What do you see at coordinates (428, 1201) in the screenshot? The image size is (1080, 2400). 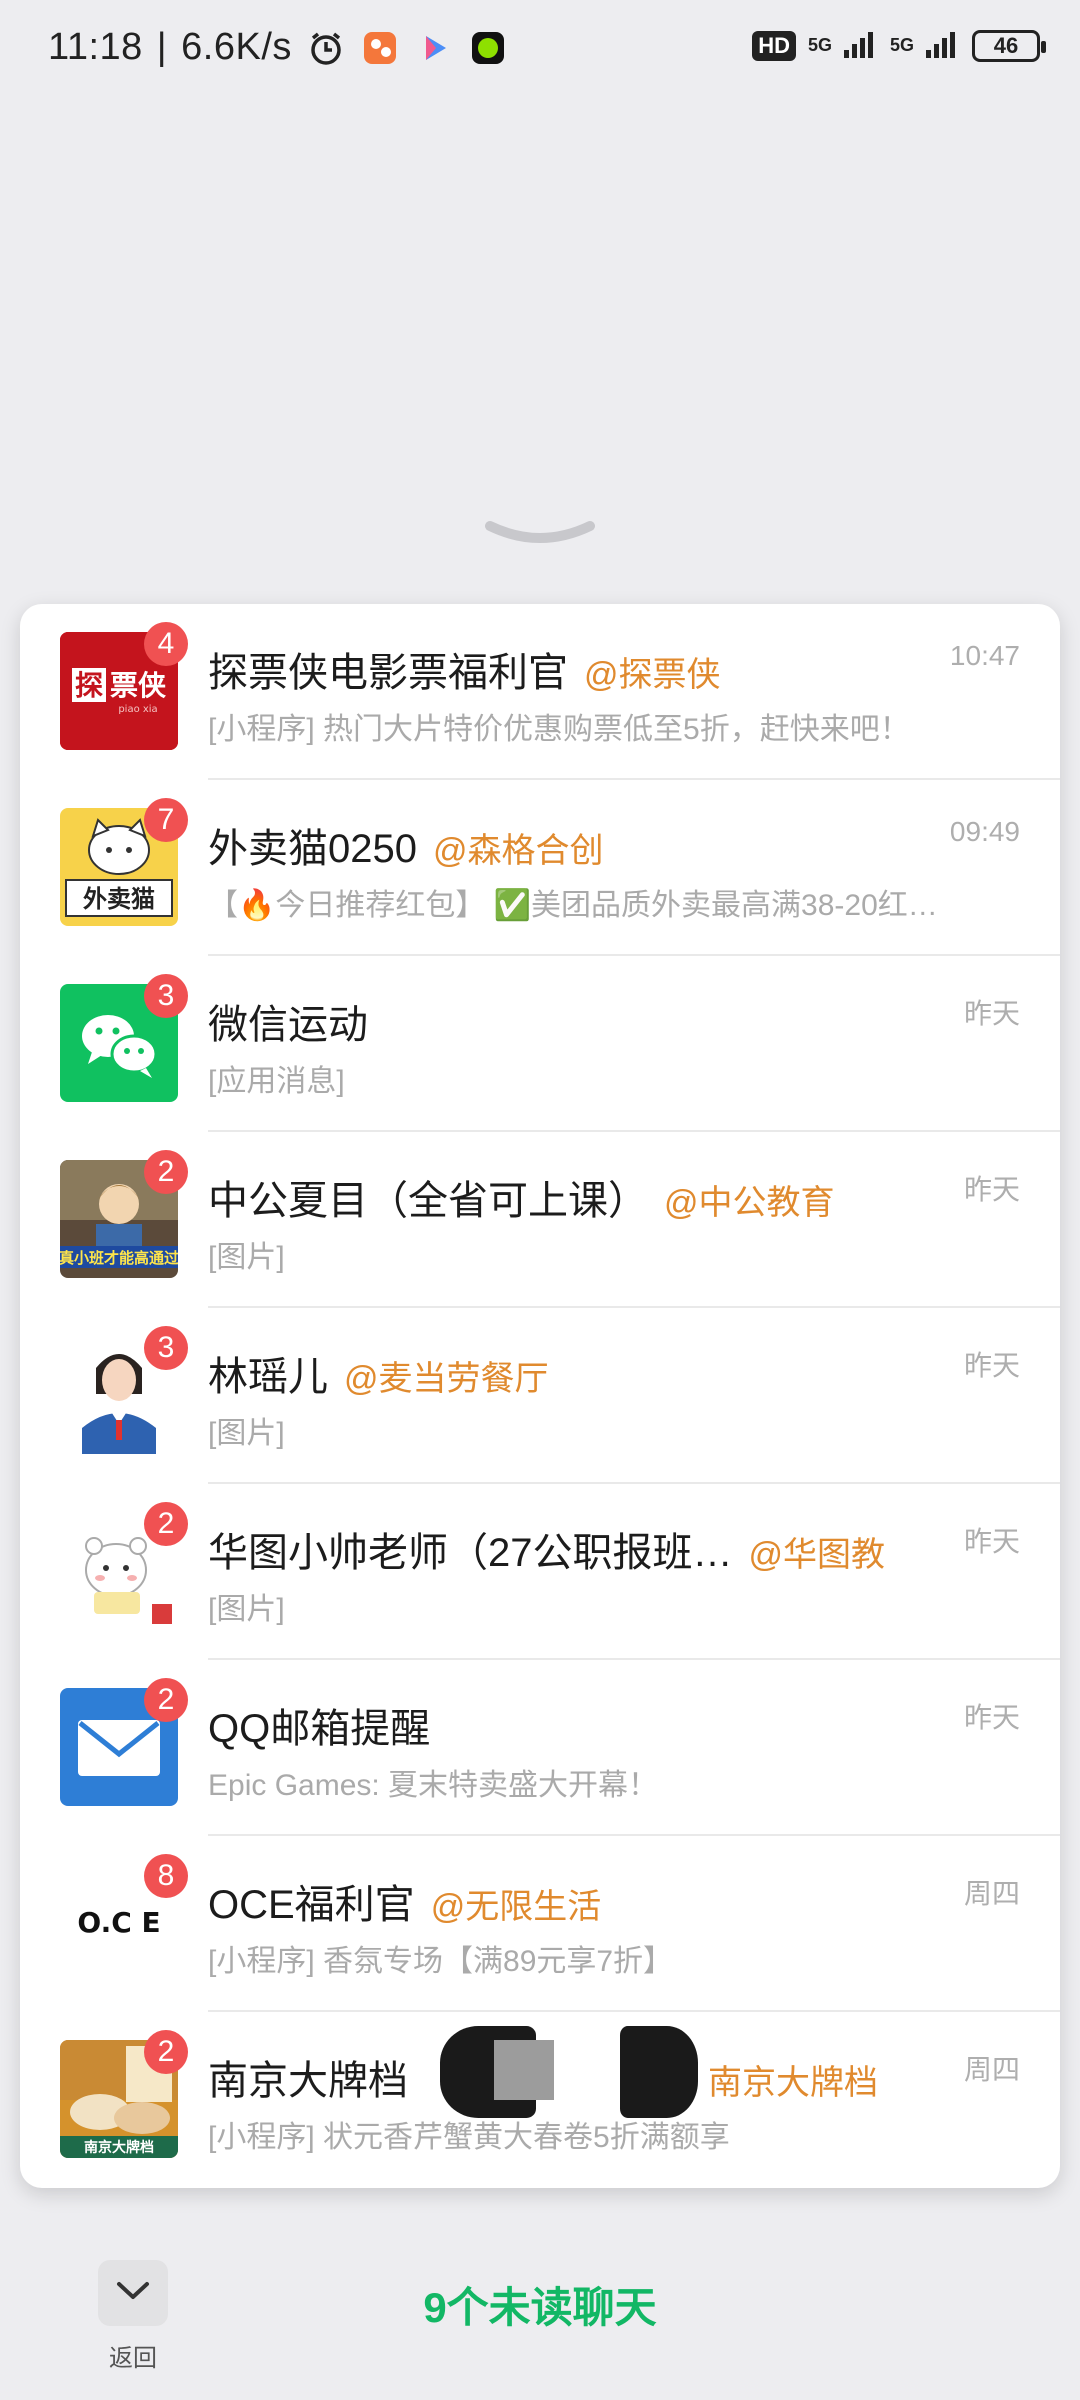 I see `chat-title: 中公夏目（全省可上课）` at bounding box center [428, 1201].